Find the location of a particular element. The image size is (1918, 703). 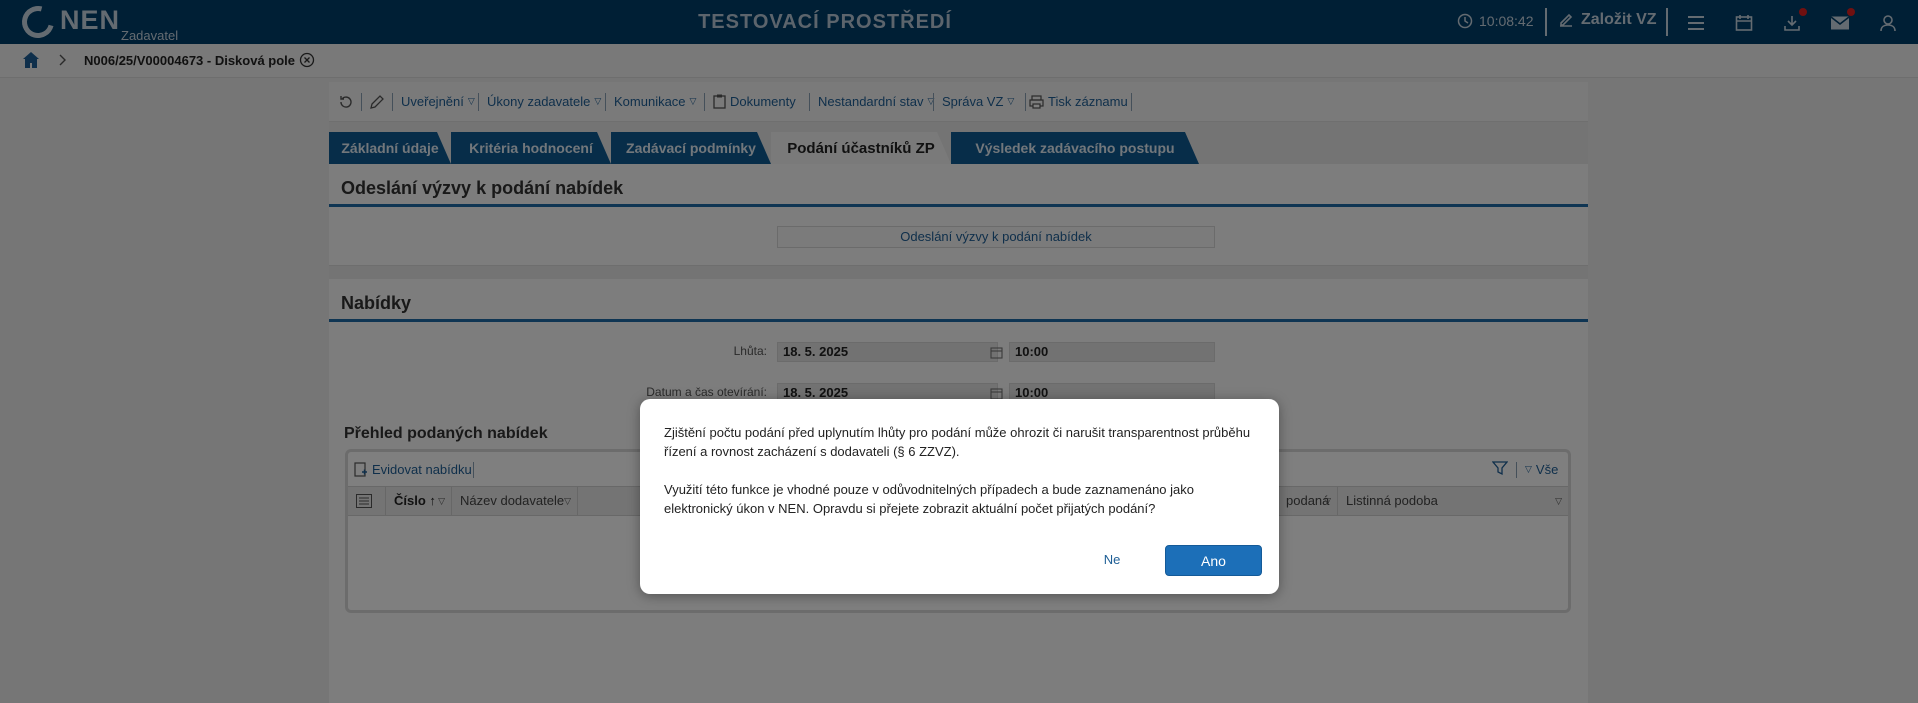

no-button: Ne is located at coordinates (1112, 560).